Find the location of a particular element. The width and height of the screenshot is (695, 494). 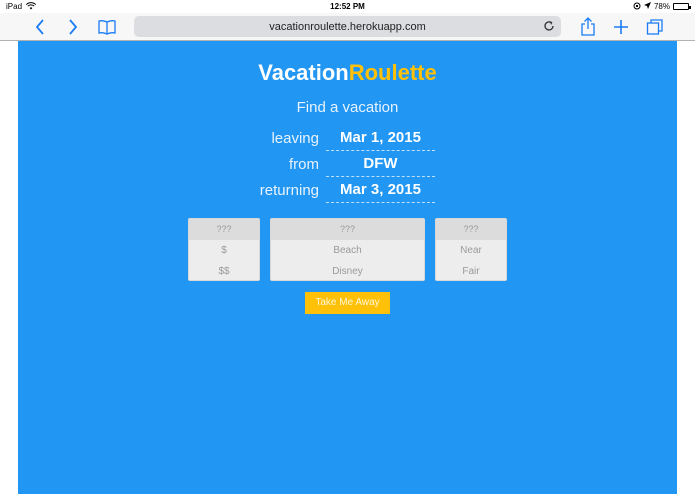

share-icon is located at coordinates (588, 27).